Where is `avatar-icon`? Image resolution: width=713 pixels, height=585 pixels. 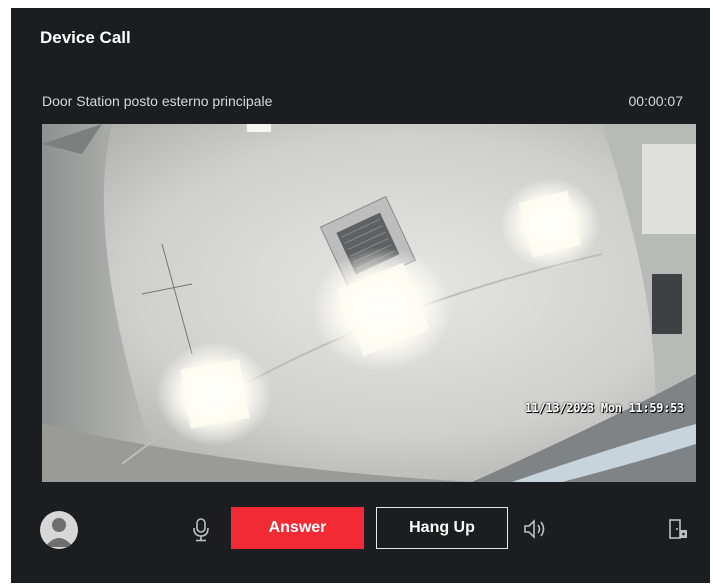
avatar-icon is located at coordinates (59, 530).